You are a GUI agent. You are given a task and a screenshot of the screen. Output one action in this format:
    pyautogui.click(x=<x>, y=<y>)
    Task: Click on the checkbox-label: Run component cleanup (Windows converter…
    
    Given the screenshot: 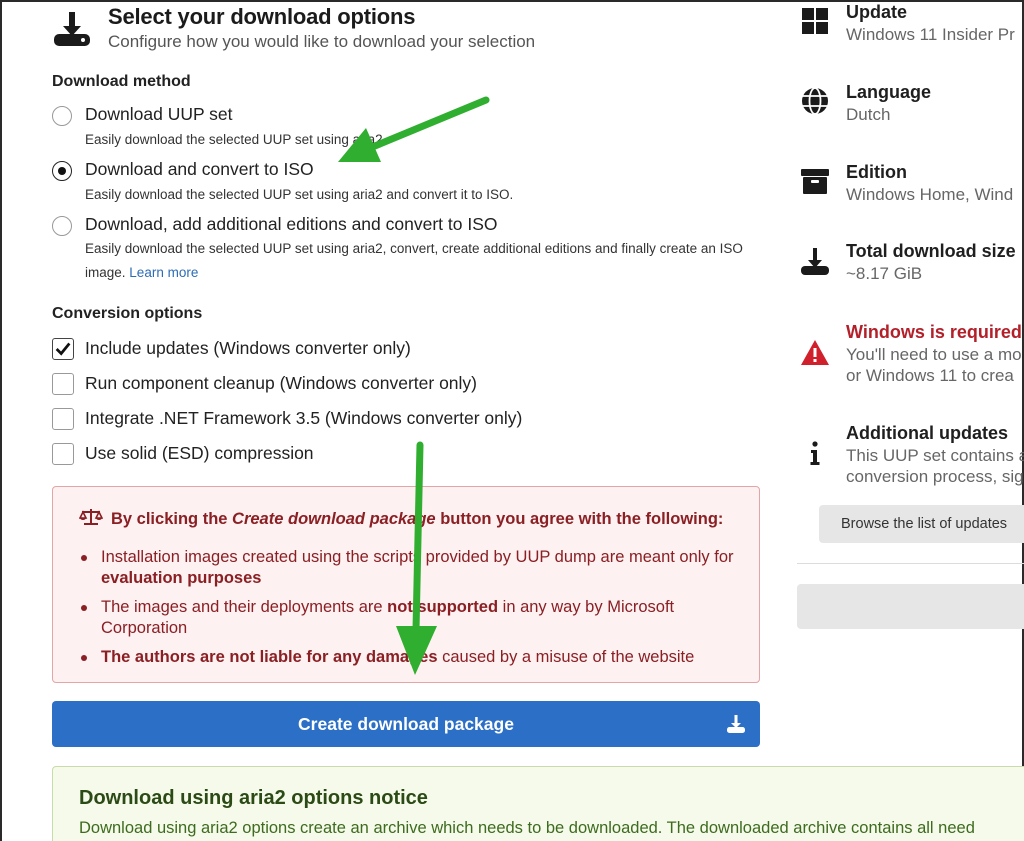 What is the action you would take?
    pyautogui.click(x=281, y=383)
    